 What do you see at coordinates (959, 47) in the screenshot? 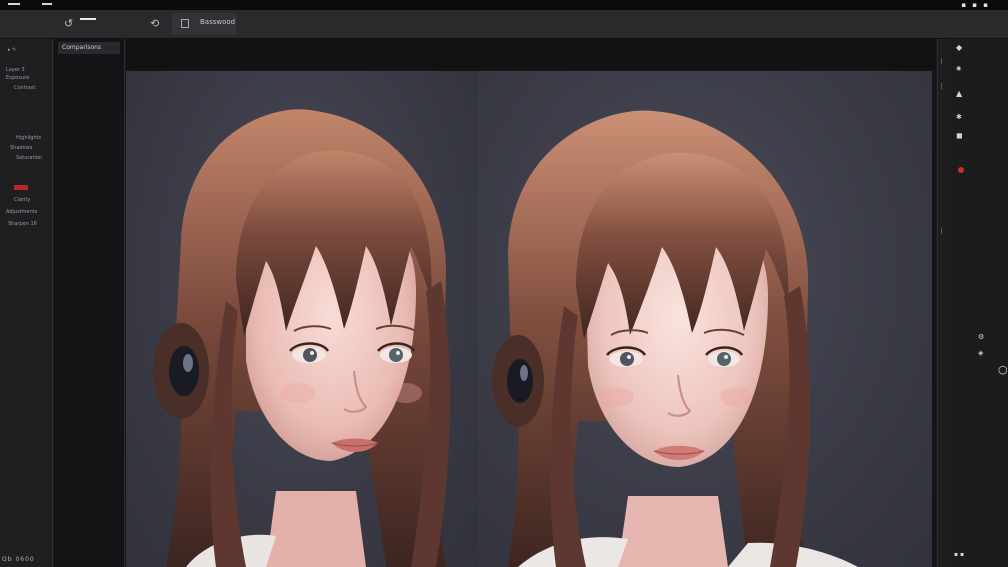
I see `brush-icon: ◆` at bounding box center [959, 47].